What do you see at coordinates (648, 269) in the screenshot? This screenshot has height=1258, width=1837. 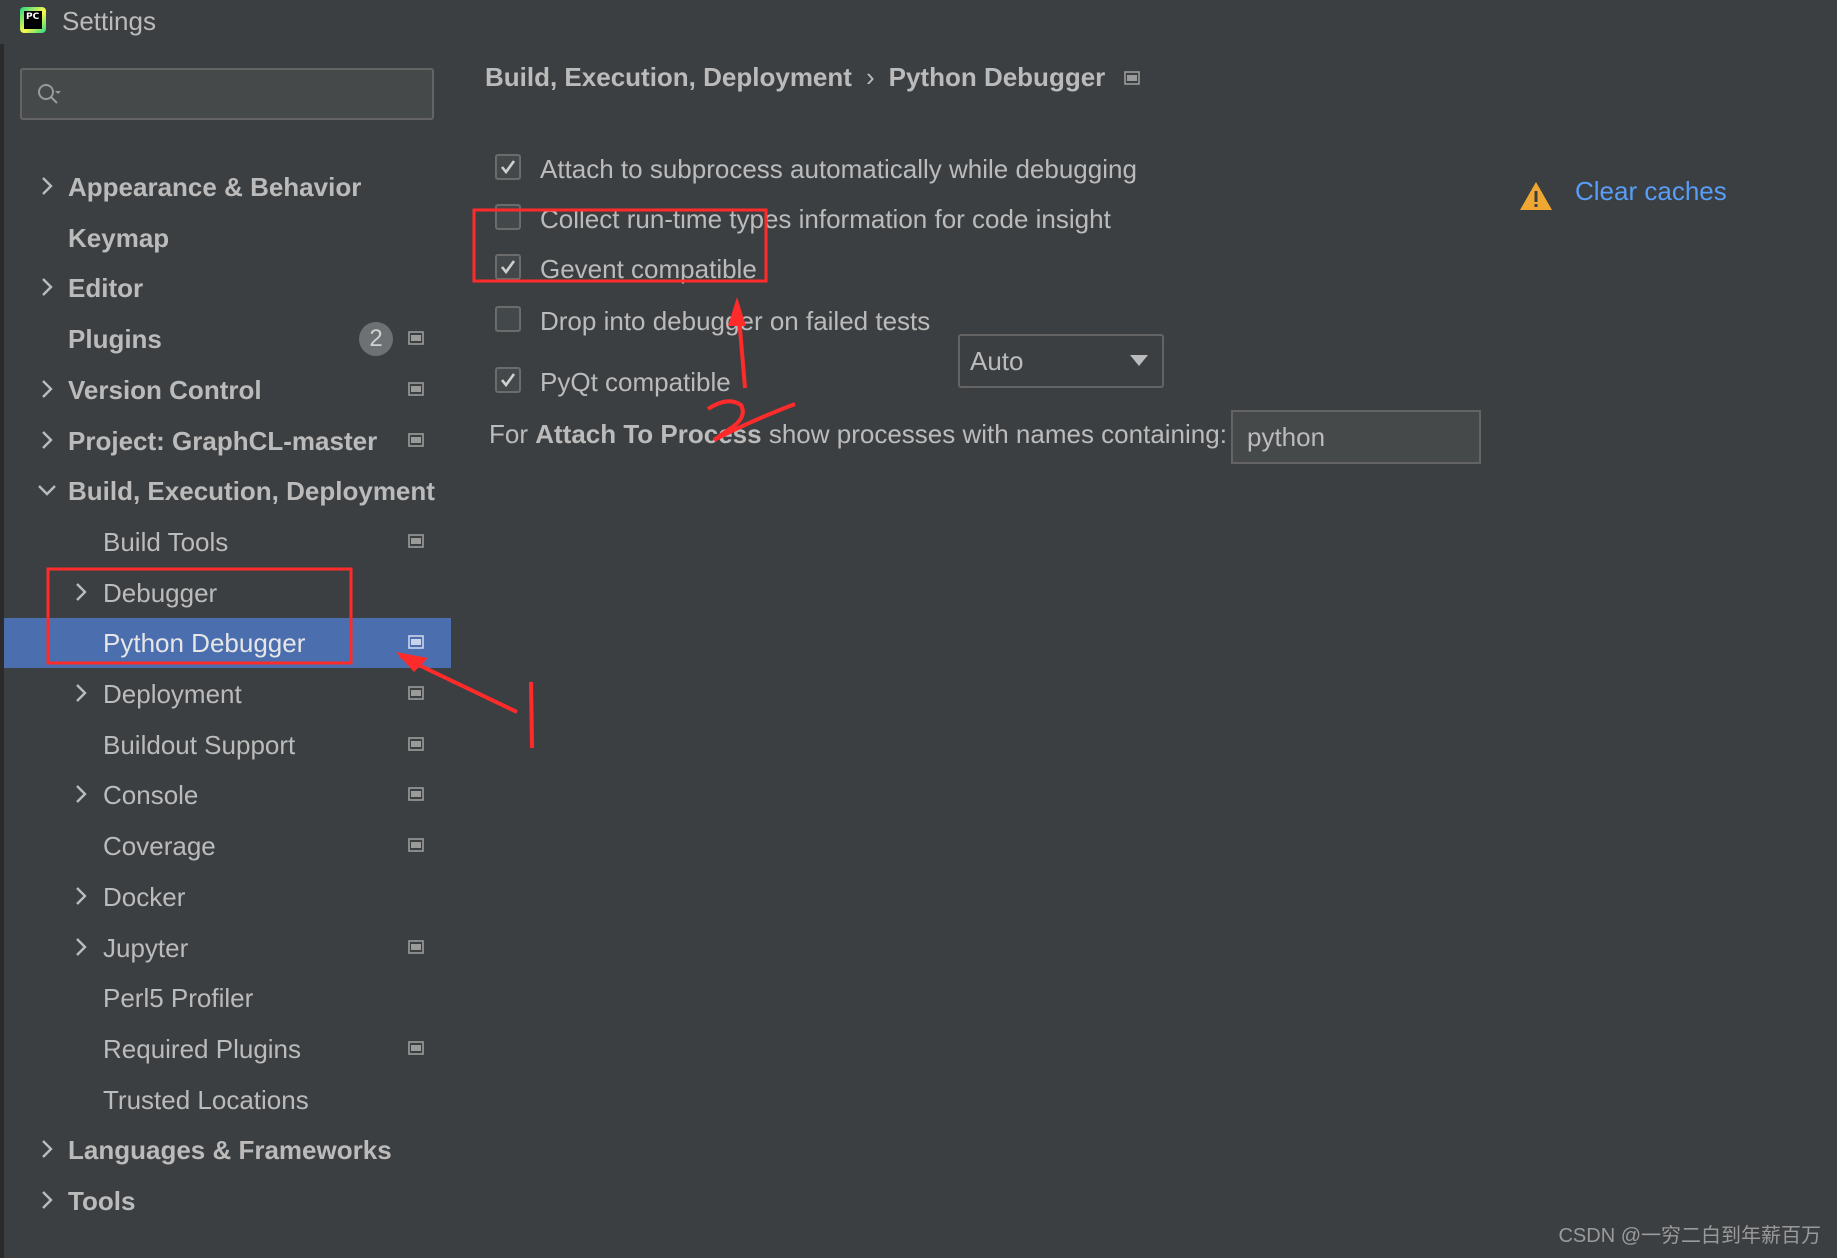 I see `option-label: Gevent compatible` at bounding box center [648, 269].